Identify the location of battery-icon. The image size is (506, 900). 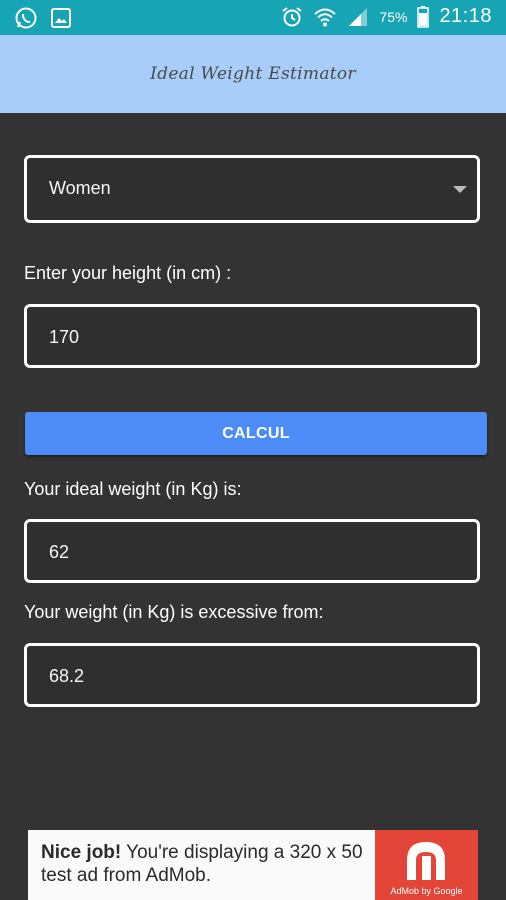
(423, 16).